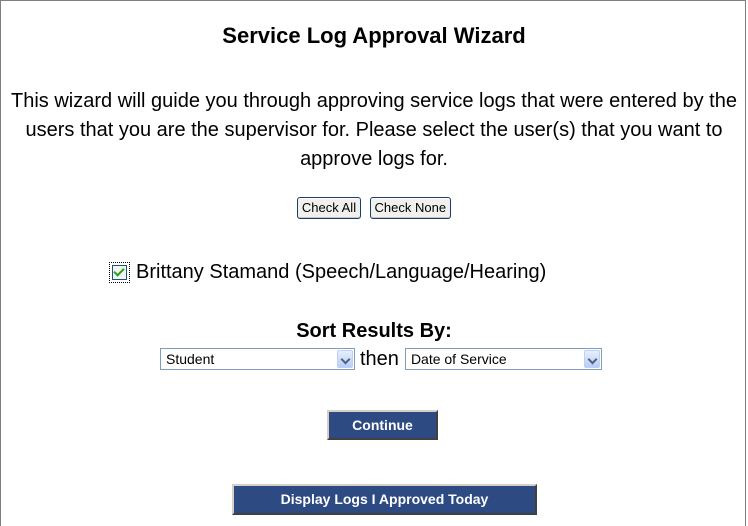 The height and width of the screenshot is (526, 748). What do you see at coordinates (119, 272) in the screenshot?
I see `user-checkbox` at bounding box center [119, 272].